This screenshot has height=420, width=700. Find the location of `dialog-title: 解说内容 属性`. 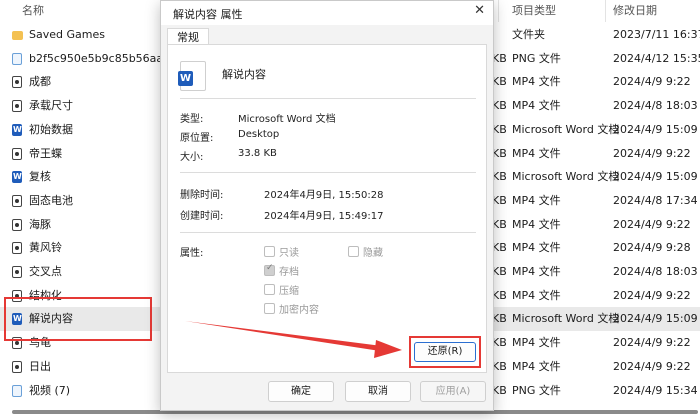

dialog-title: 解说内容 属性 is located at coordinates (208, 14).